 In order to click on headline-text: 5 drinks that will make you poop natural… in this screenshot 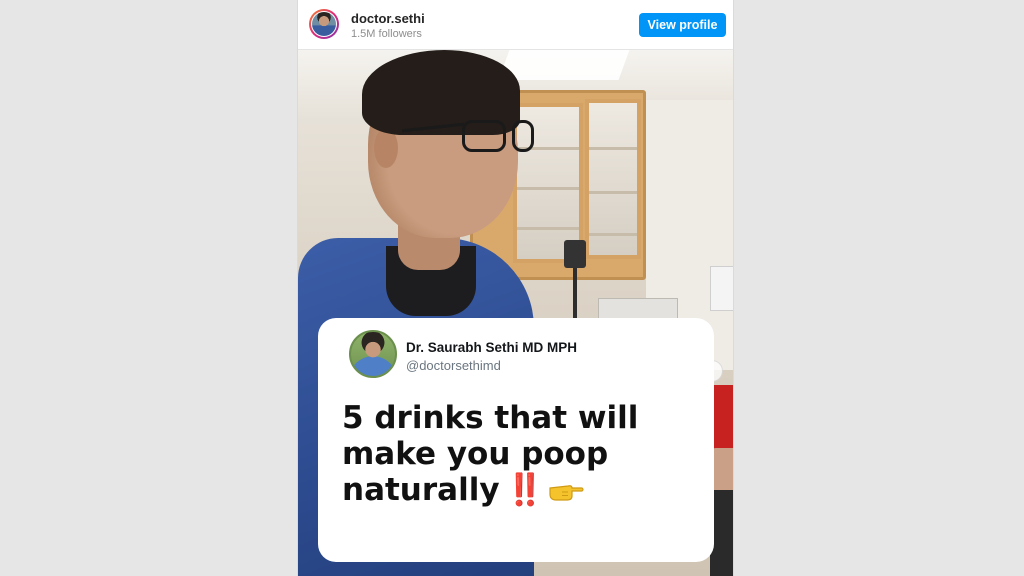, I will do `click(490, 454)`.